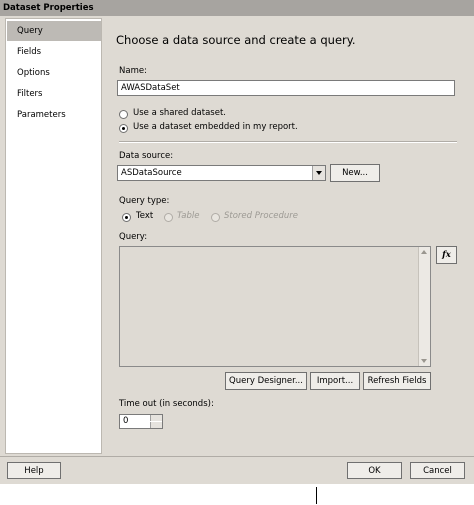 The width and height of the screenshot is (474, 505). Describe the element at coordinates (133, 237) in the screenshot. I see `query-label: Query:` at that location.